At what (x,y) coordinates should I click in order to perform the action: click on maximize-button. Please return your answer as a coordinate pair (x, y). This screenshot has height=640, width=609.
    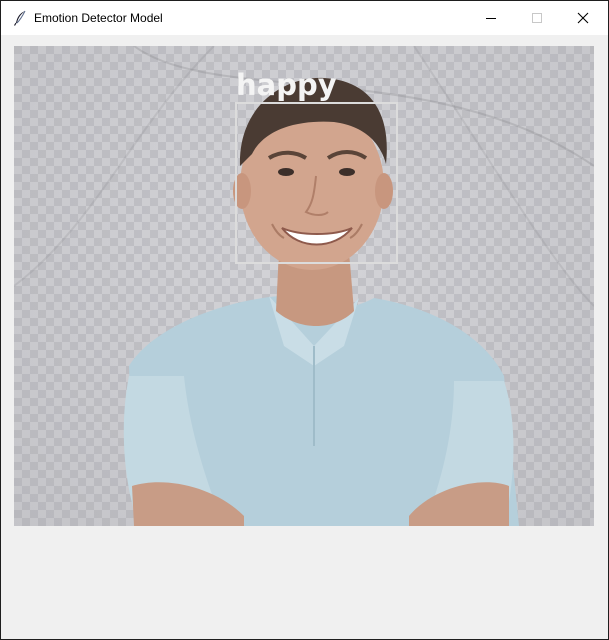
    Looking at the image, I should click on (537, 18).